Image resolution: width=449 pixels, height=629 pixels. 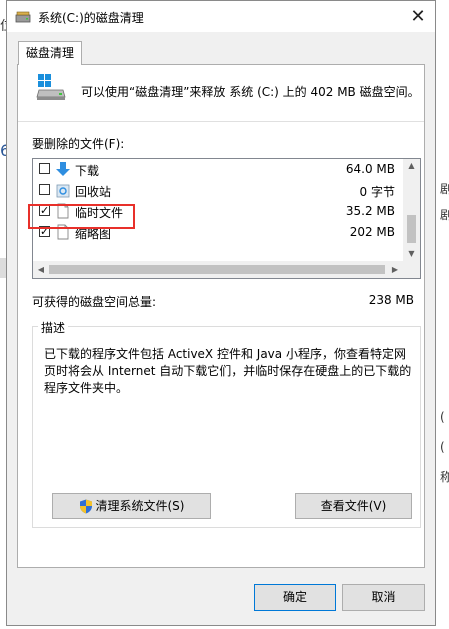 I want to click on description-title: 描述, so click(x=53, y=327).